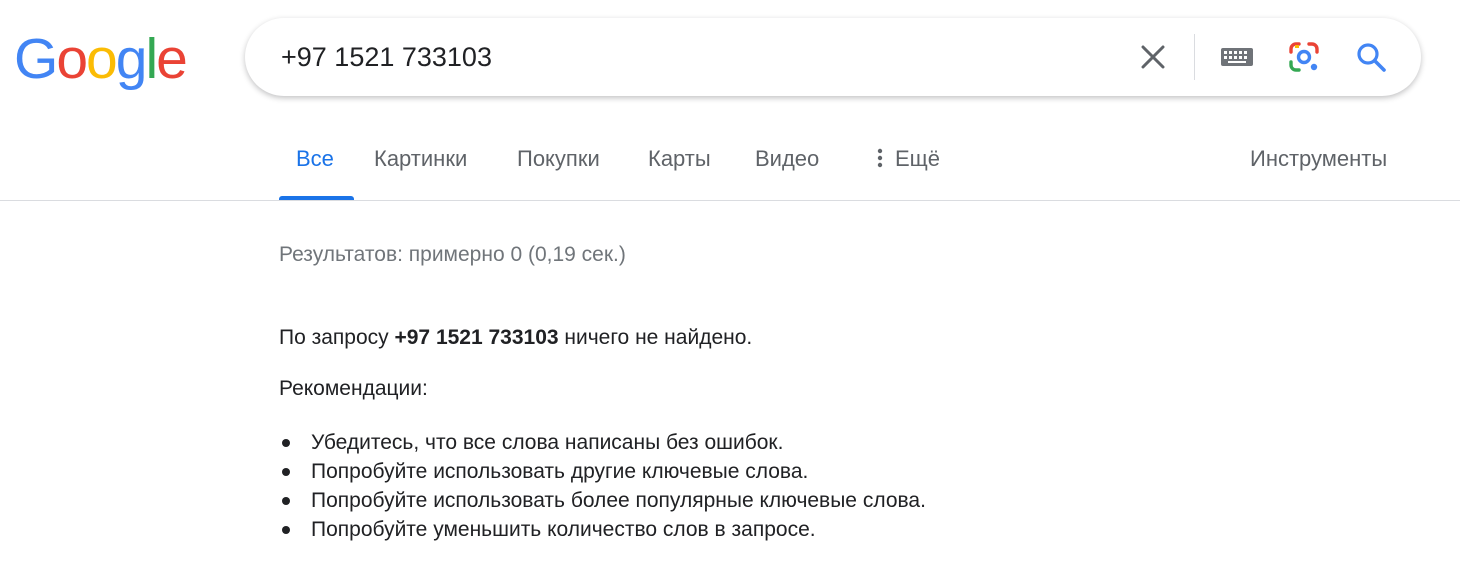 This screenshot has height=570, width=1460. What do you see at coordinates (880, 158) in the screenshot?
I see `more-vert-icon` at bounding box center [880, 158].